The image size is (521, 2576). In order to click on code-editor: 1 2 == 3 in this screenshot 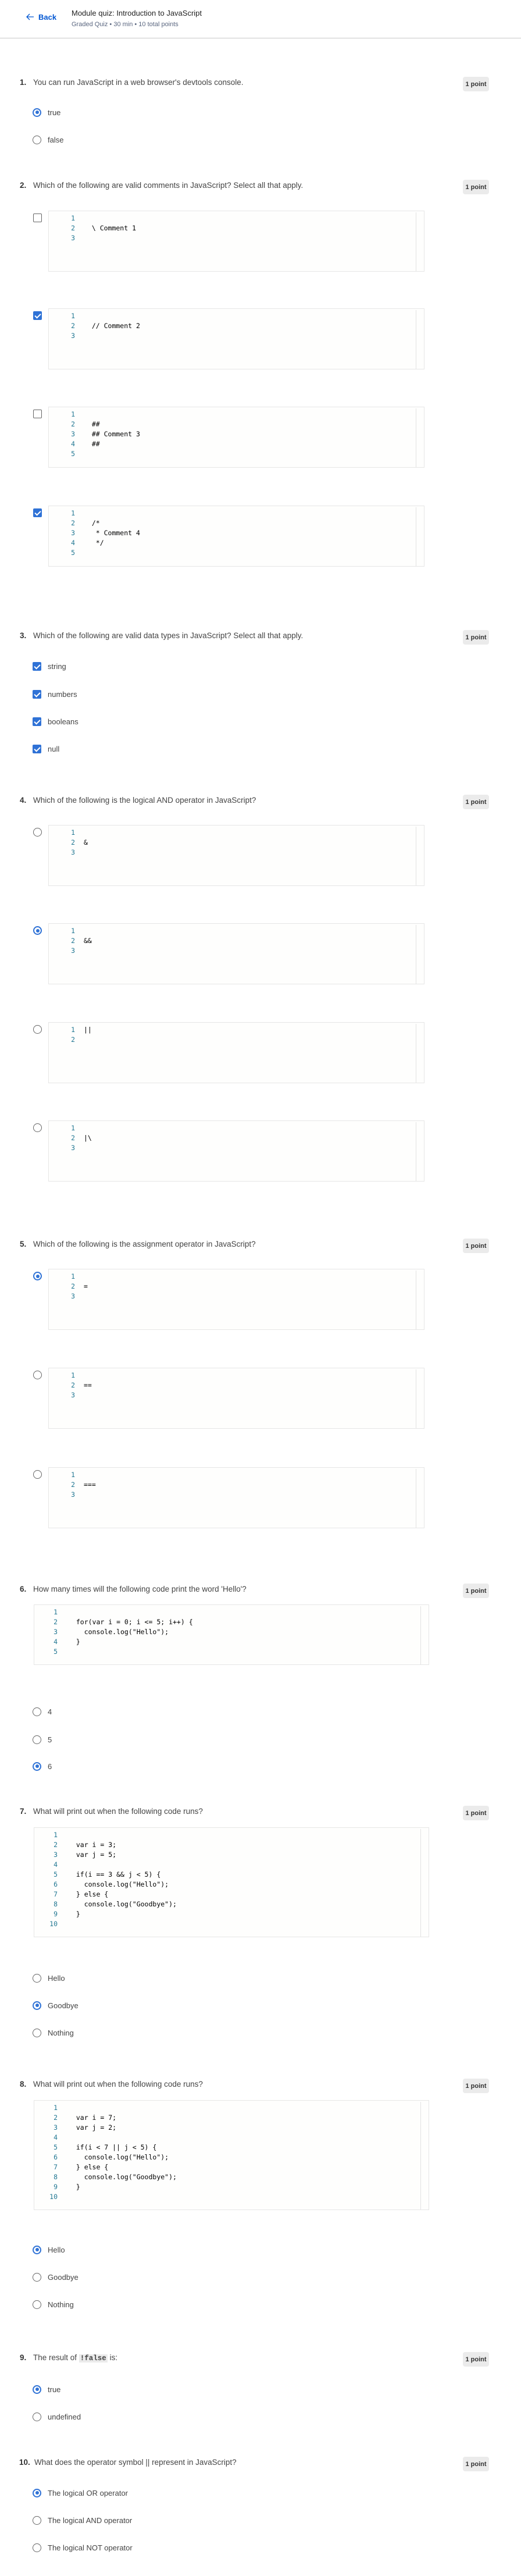, I will do `click(236, 1399)`.